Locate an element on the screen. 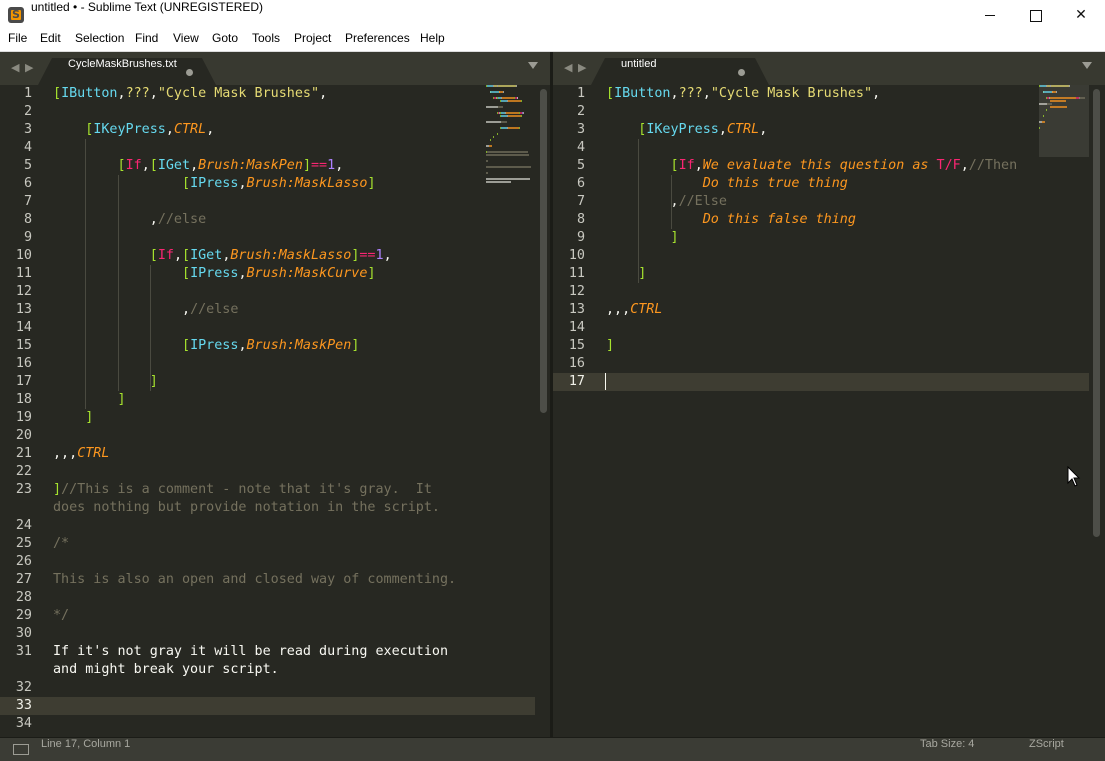 This screenshot has height=761, width=1105. code-line: 33 is located at coordinates (267, 706).